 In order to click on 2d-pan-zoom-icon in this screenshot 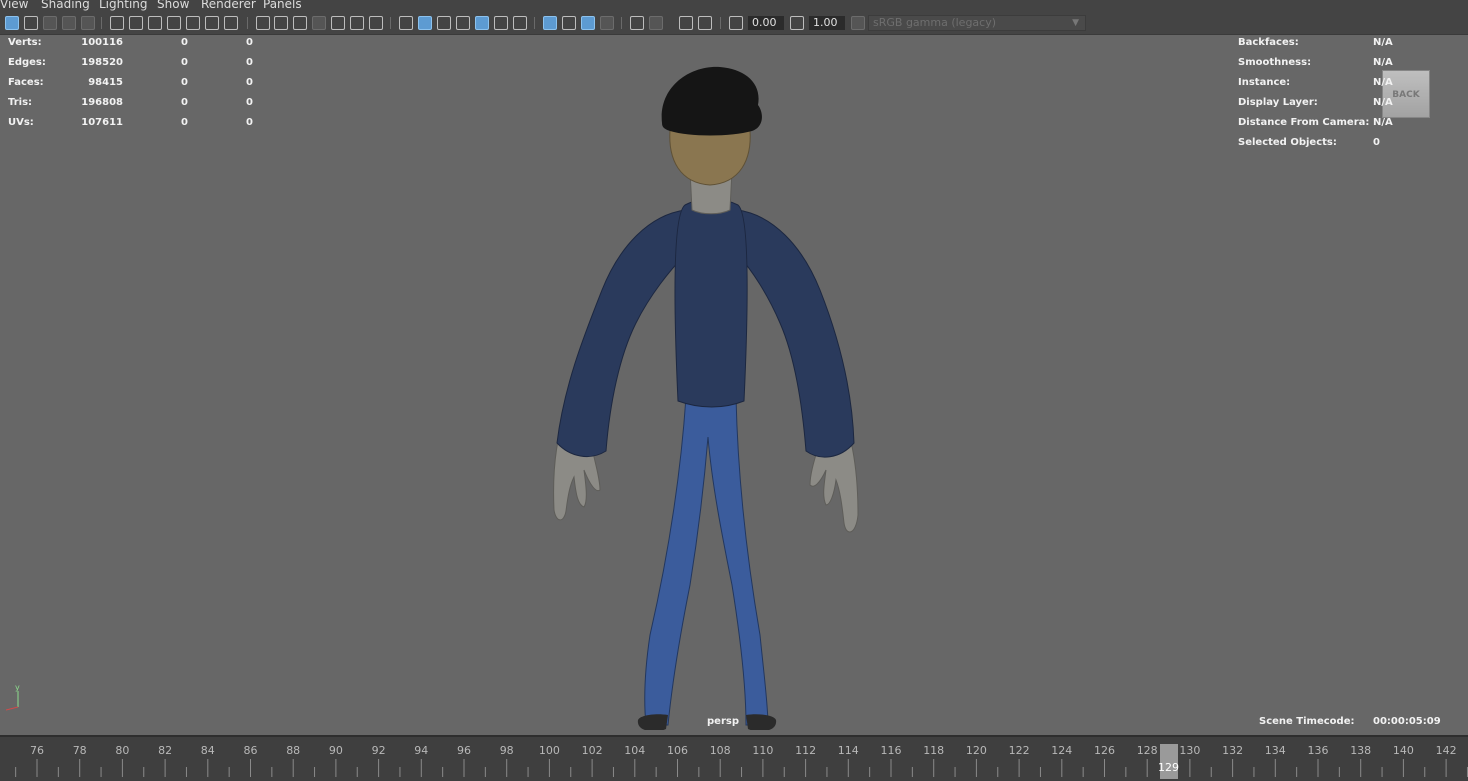, I will do `click(88, 23)`.